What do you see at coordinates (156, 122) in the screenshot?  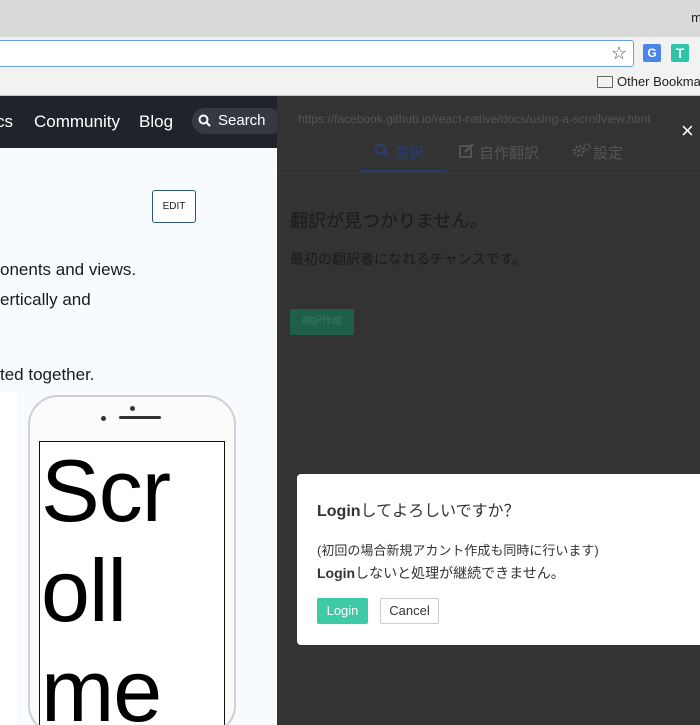 I see `nav-item-blog: Blog` at bounding box center [156, 122].